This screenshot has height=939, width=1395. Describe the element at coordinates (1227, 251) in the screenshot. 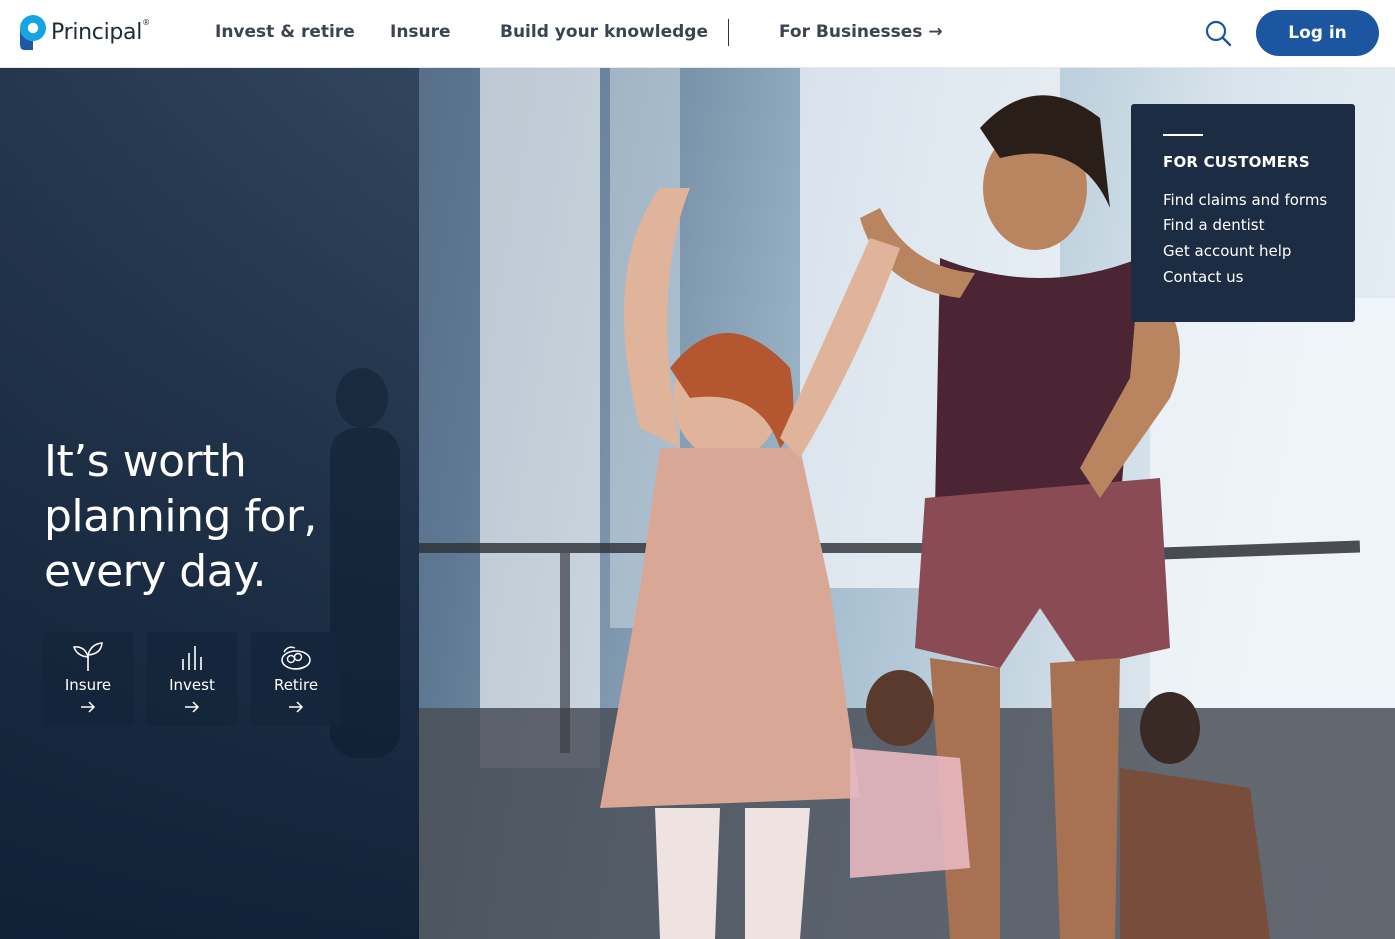

I see `link-account-help: Get account help` at that location.